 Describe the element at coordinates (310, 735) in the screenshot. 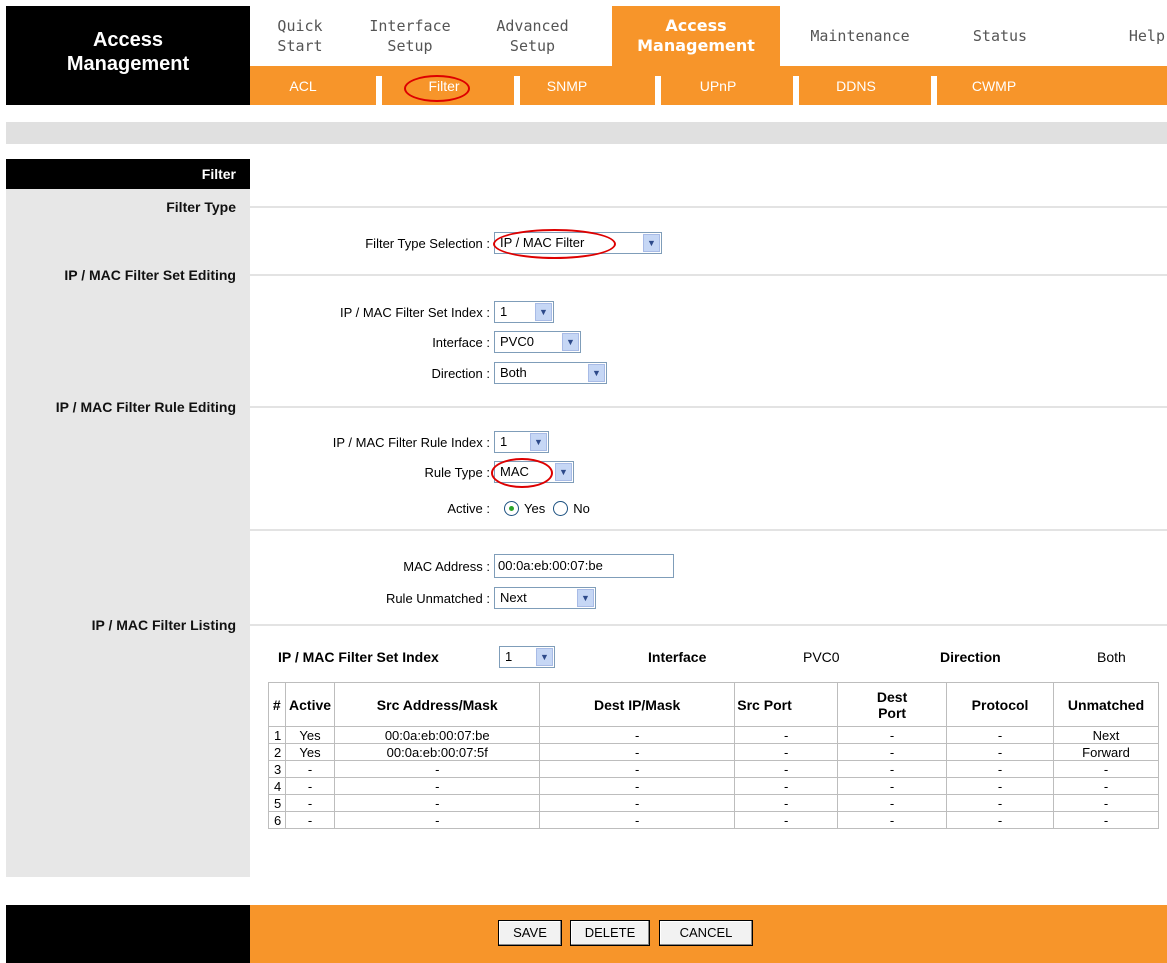

I see `table-cell: Yes` at that location.